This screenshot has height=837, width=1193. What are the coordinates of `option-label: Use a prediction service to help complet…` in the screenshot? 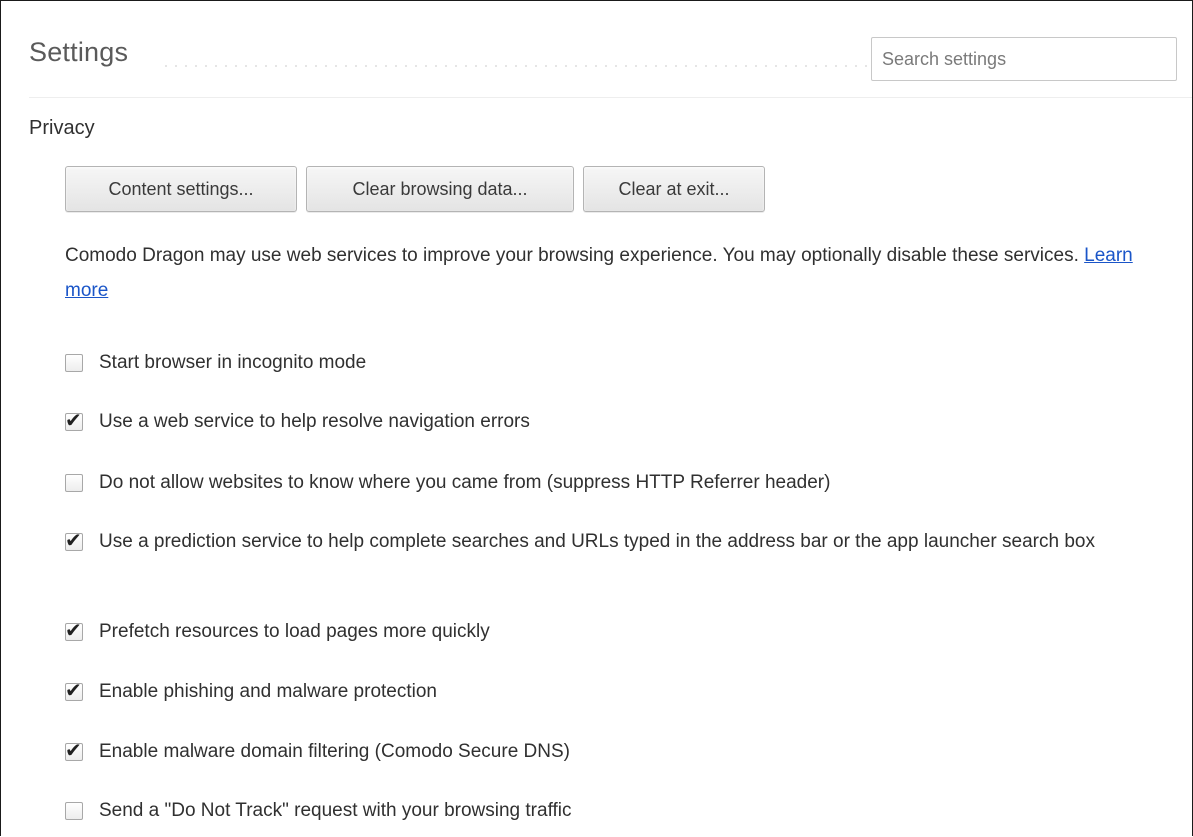 It's located at (597, 541).